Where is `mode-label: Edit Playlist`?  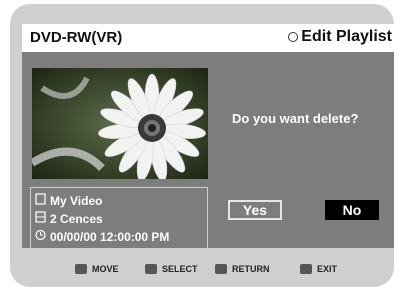 mode-label: Edit Playlist is located at coordinates (346, 36).